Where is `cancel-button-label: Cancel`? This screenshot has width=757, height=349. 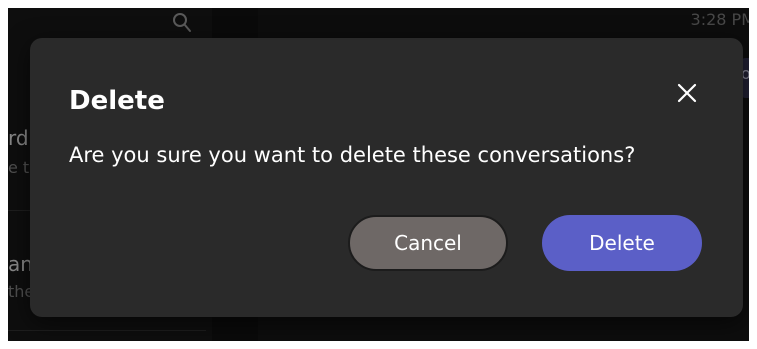 cancel-button-label: Cancel is located at coordinates (428, 243).